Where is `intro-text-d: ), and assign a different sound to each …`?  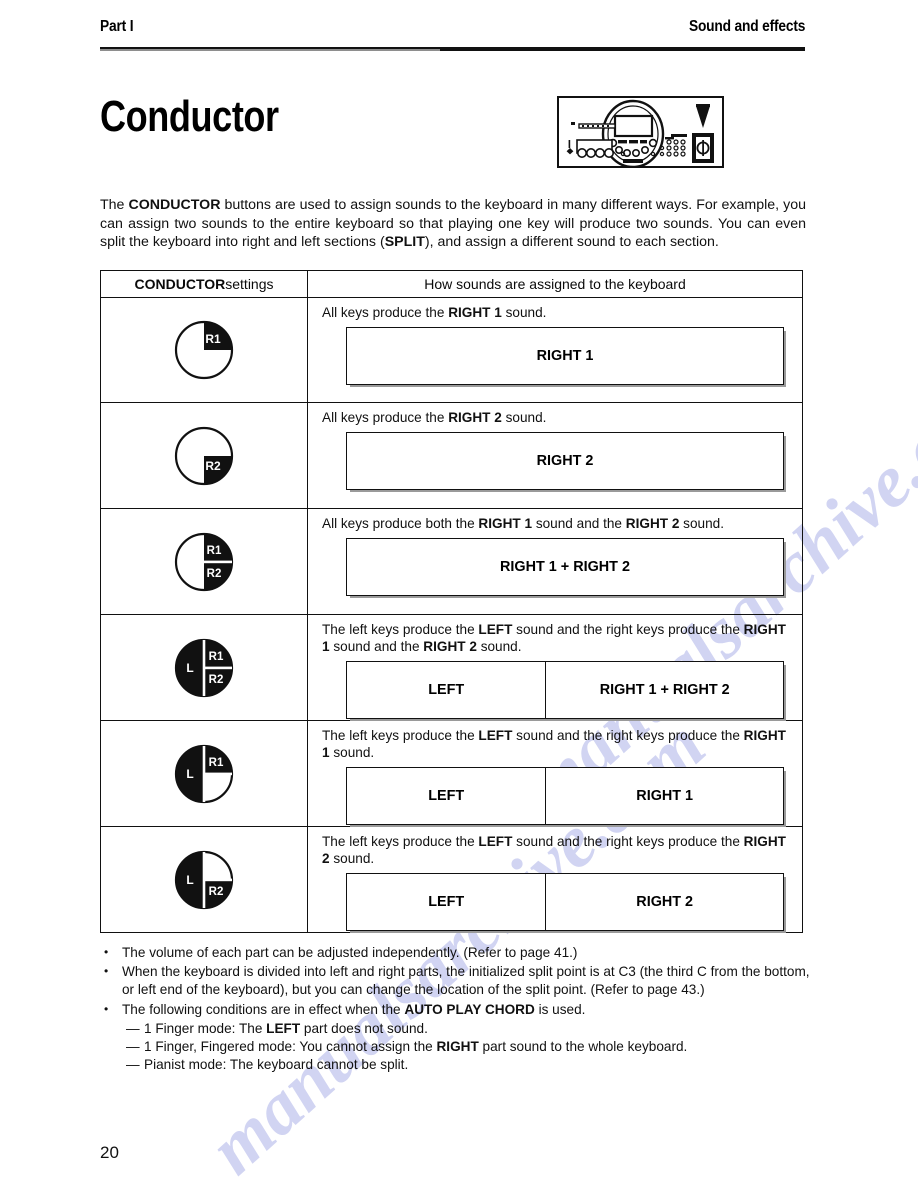 intro-text-d: ), and assign a different sound to each … is located at coordinates (571, 242).